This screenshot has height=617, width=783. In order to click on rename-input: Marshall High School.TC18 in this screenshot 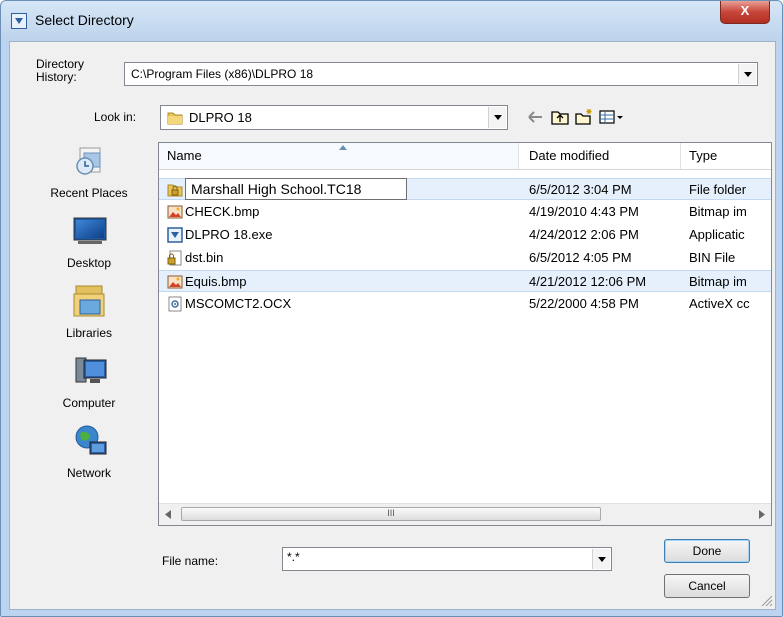, I will do `click(296, 189)`.